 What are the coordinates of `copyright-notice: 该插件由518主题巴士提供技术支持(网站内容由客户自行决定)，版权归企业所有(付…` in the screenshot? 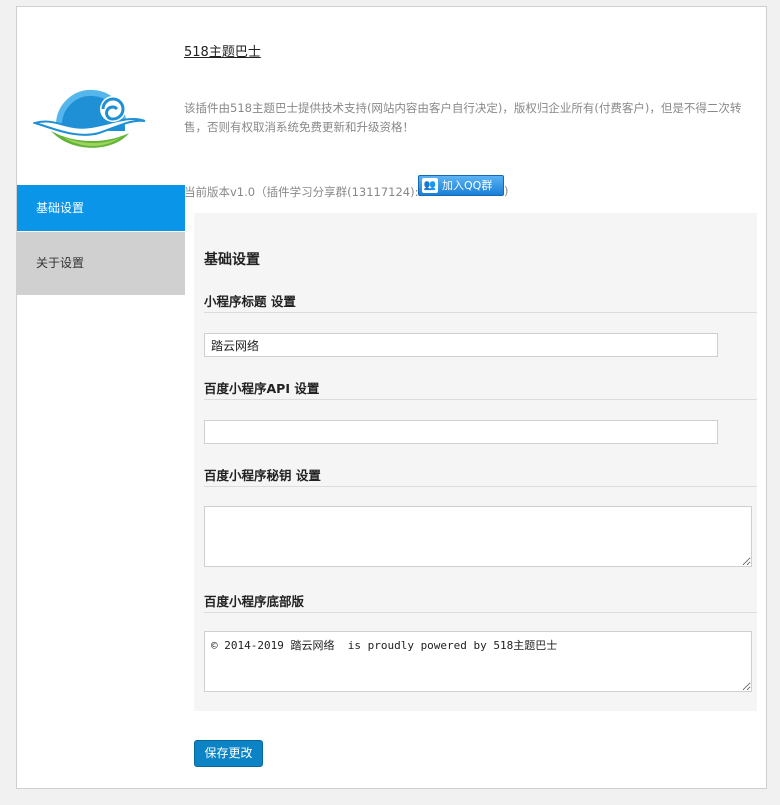 It's located at (463, 117).